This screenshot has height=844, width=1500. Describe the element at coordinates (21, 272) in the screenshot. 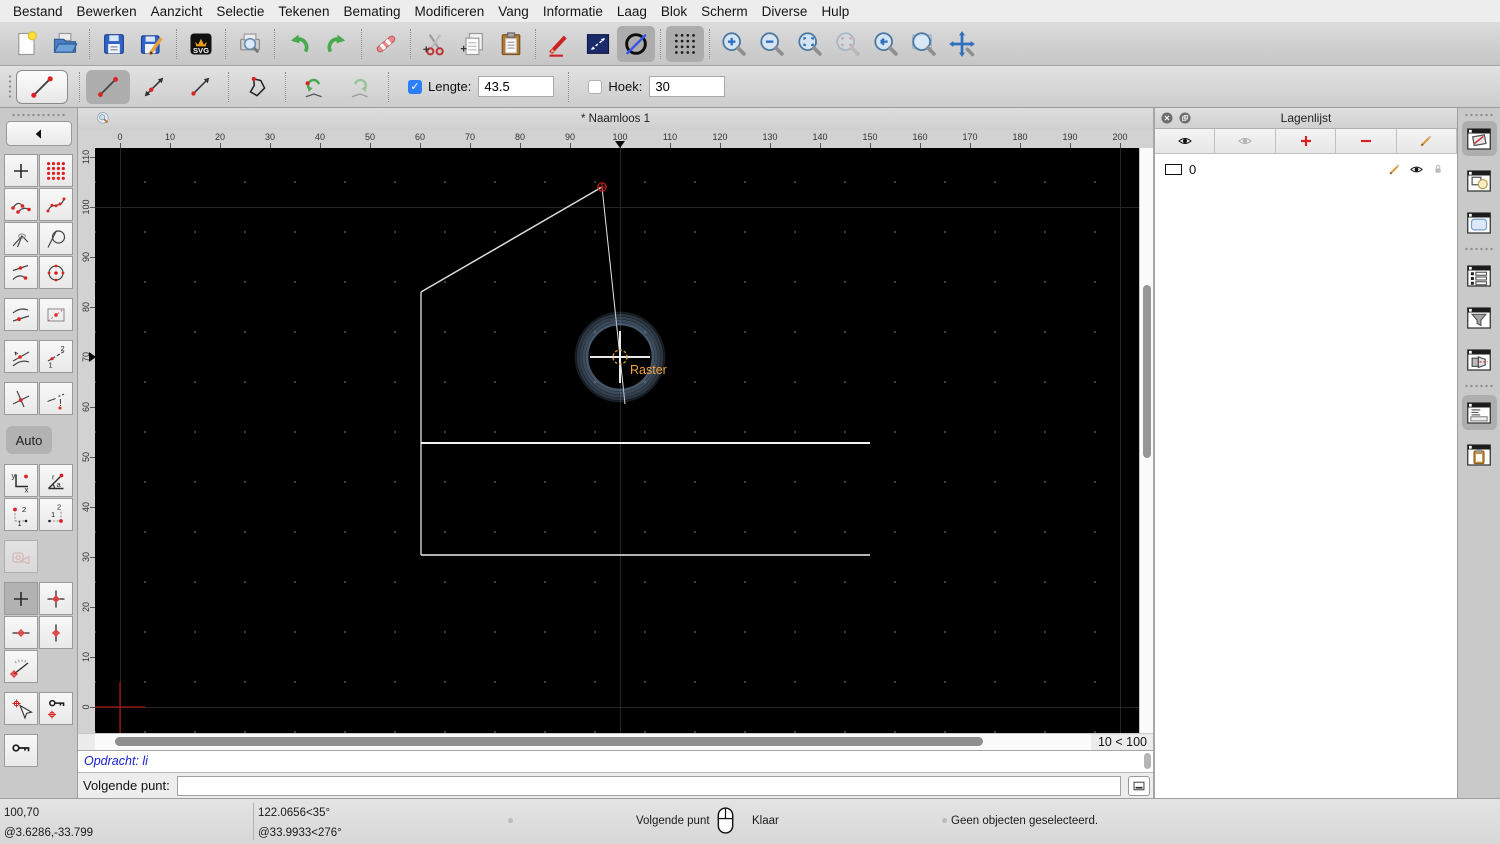

I see `snap-distance-button` at that location.